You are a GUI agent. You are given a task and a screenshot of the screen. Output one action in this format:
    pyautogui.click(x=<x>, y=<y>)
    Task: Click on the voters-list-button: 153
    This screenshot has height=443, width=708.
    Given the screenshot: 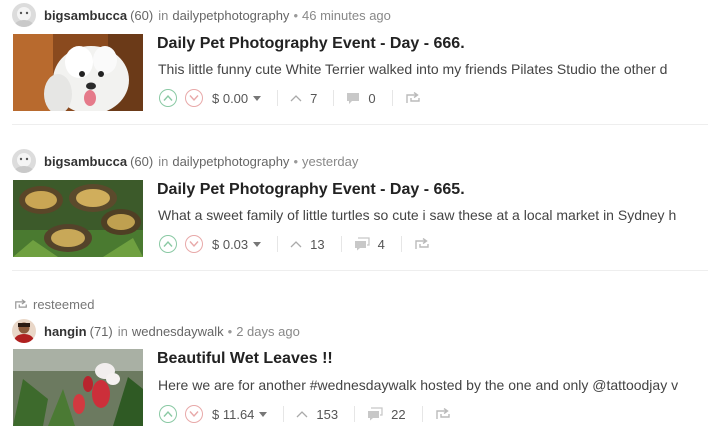 What is the action you would take?
    pyautogui.click(x=317, y=414)
    